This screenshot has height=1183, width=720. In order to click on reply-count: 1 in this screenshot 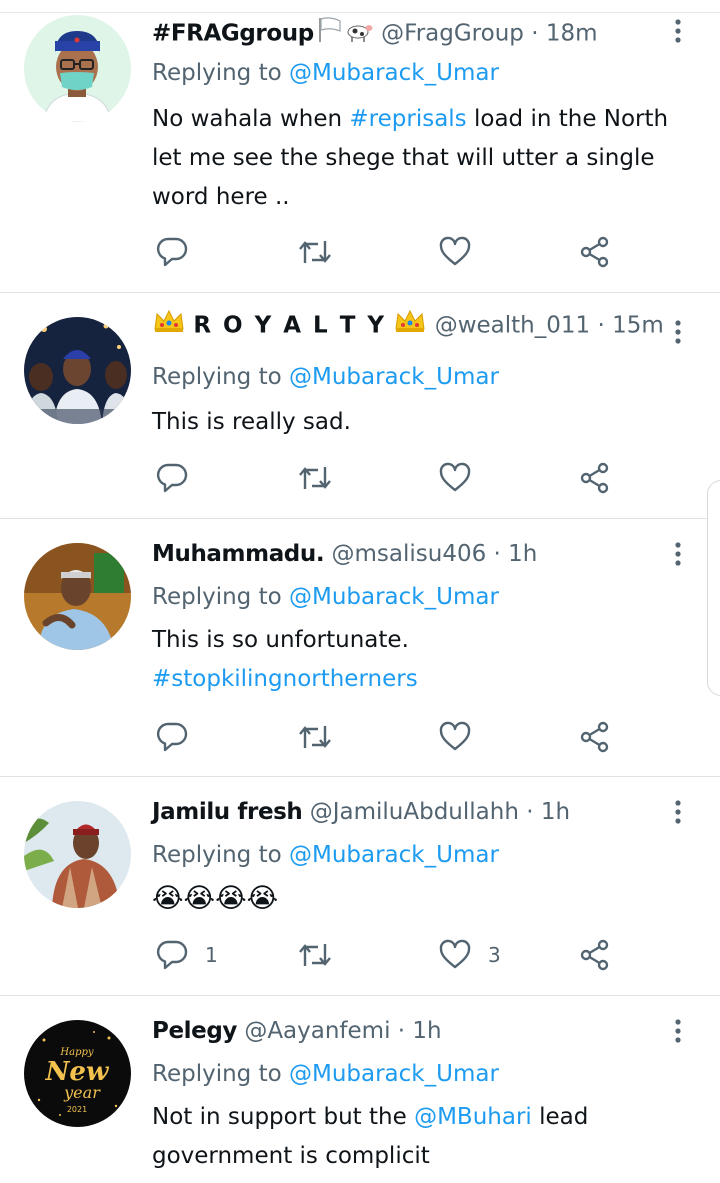, I will do `click(211, 955)`.